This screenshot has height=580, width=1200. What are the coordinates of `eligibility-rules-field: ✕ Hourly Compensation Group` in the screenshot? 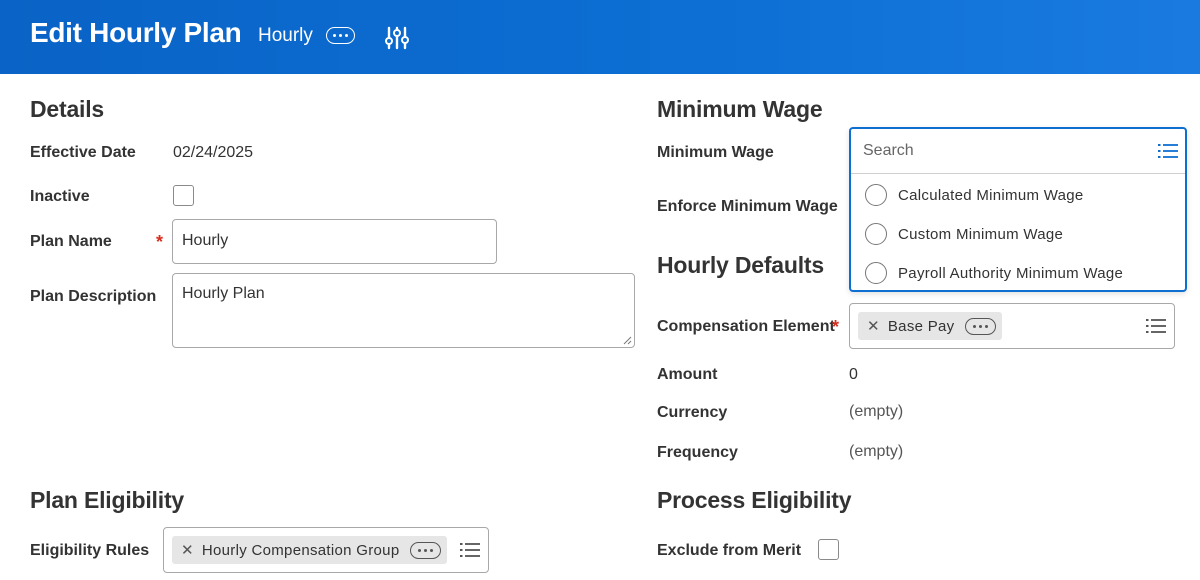 It's located at (326, 550).